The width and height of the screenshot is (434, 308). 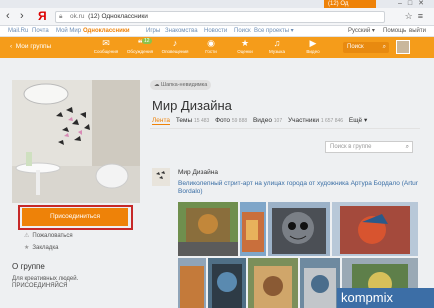 I want to click on toolbar-label: Гости, so click(x=211, y=51).